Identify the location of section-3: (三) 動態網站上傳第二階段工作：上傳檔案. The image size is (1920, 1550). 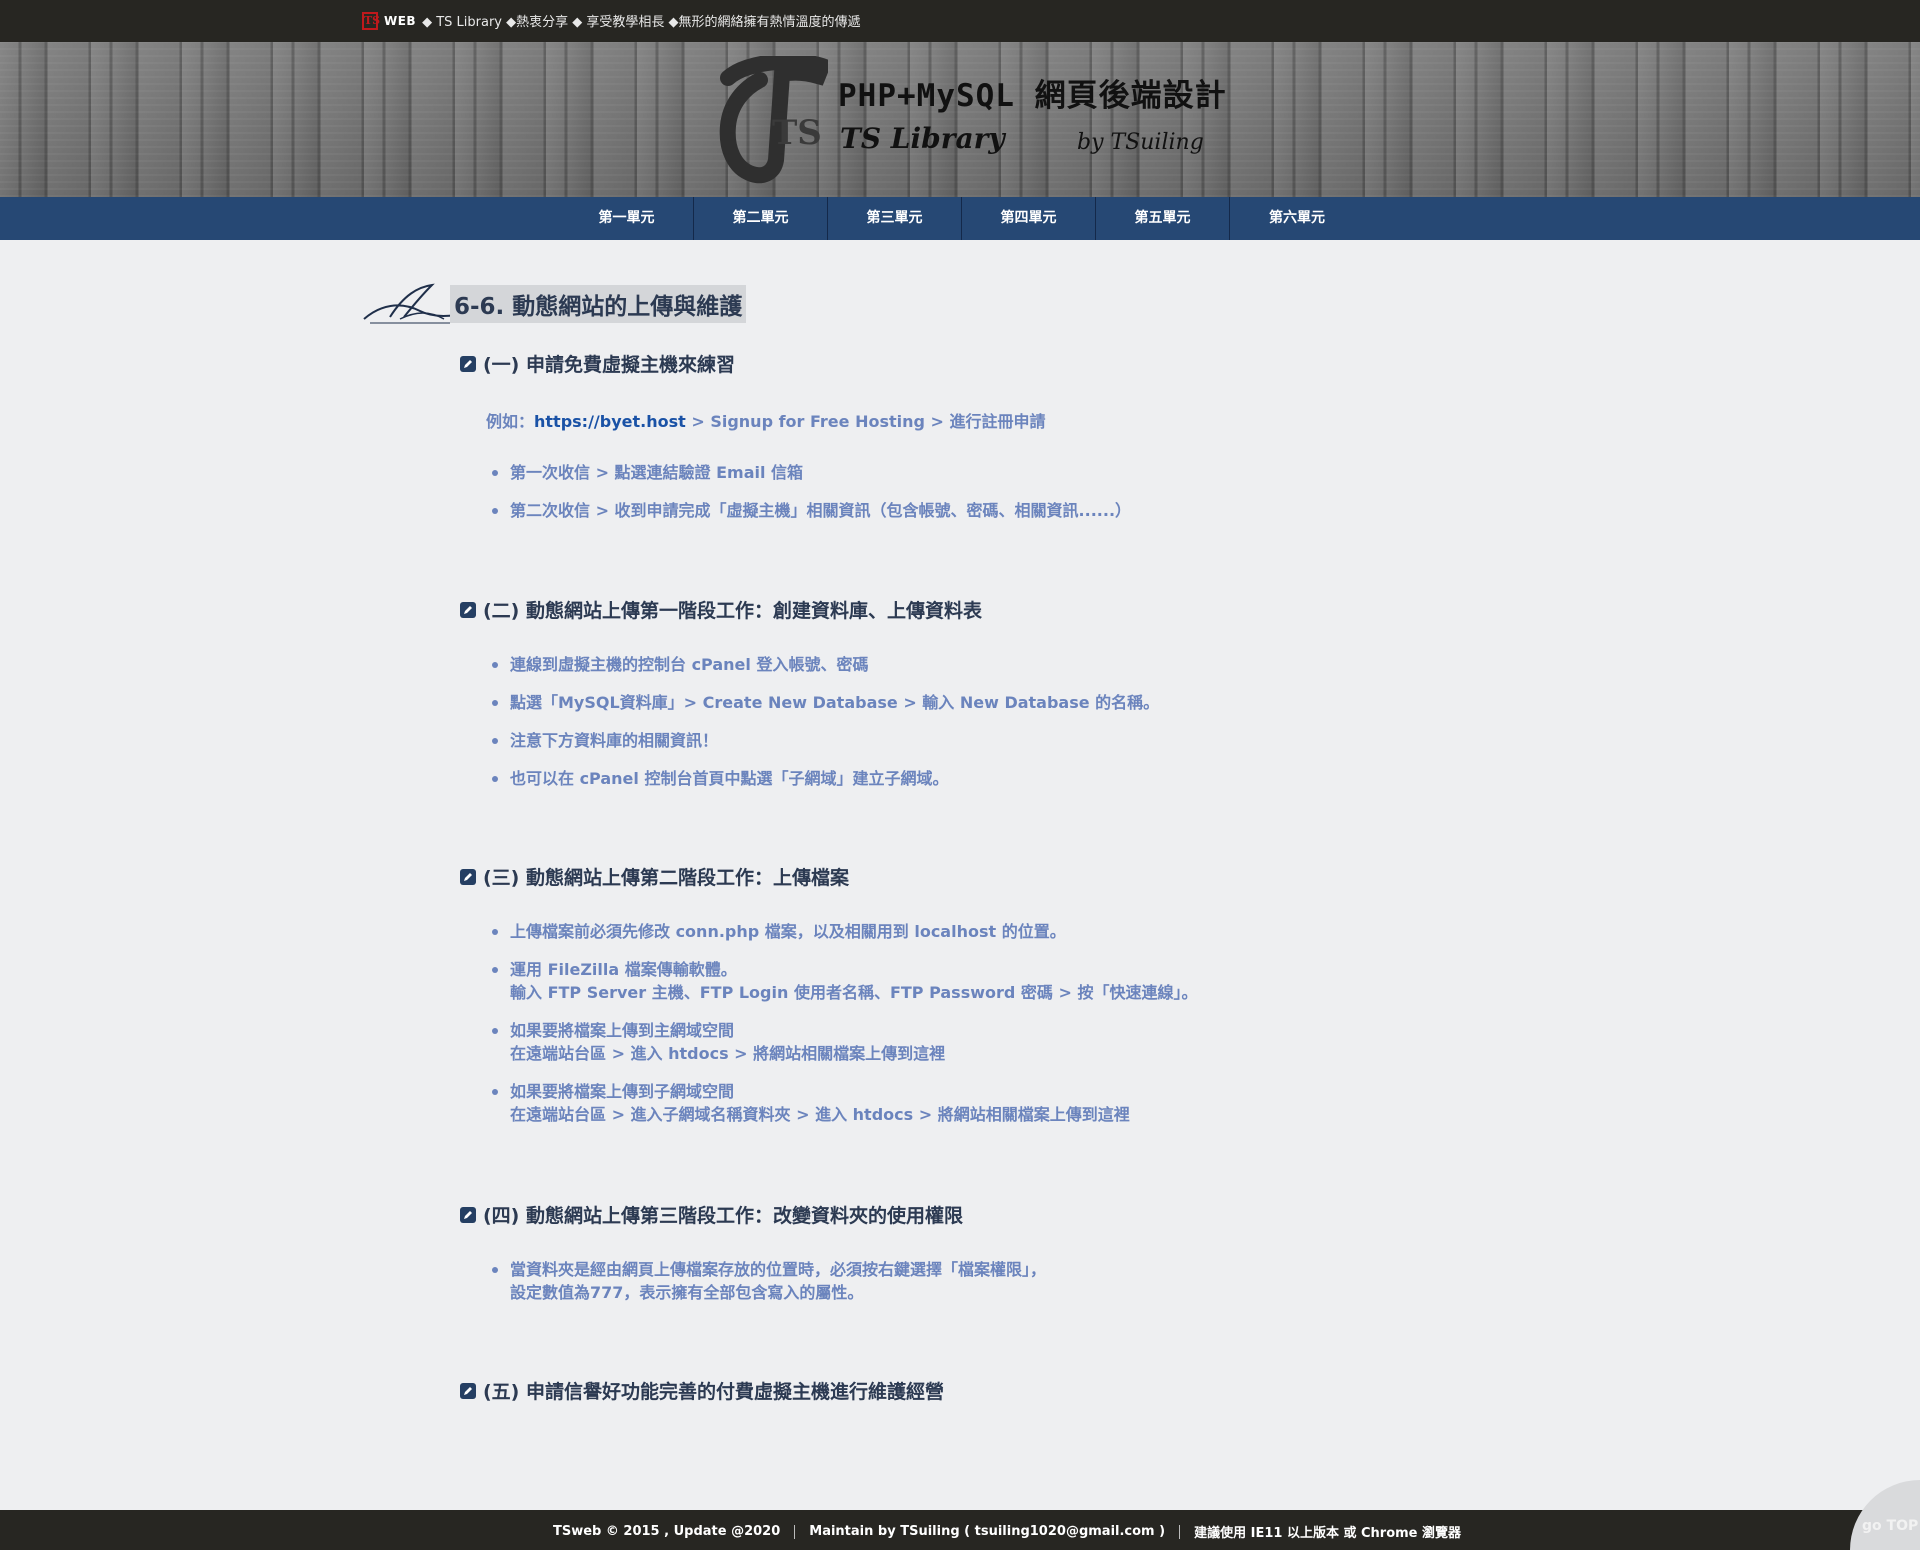
(654, 876).